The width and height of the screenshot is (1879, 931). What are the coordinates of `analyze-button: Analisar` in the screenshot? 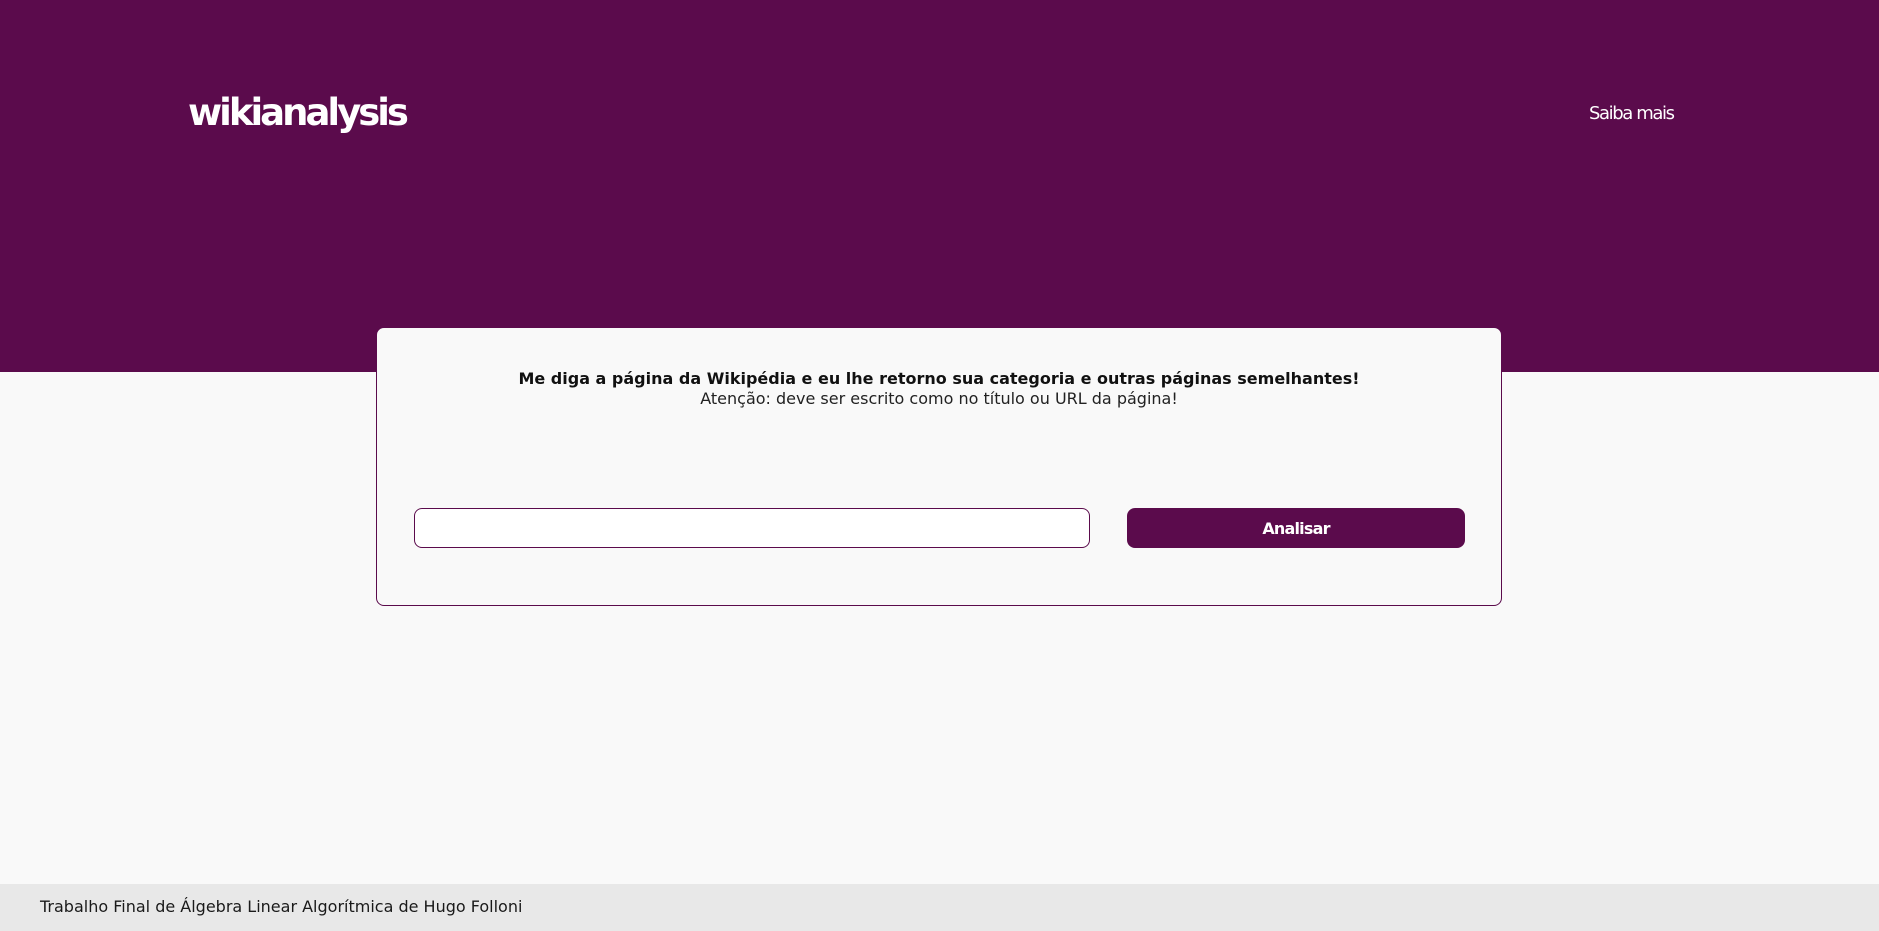 It's located at (1296, 528).